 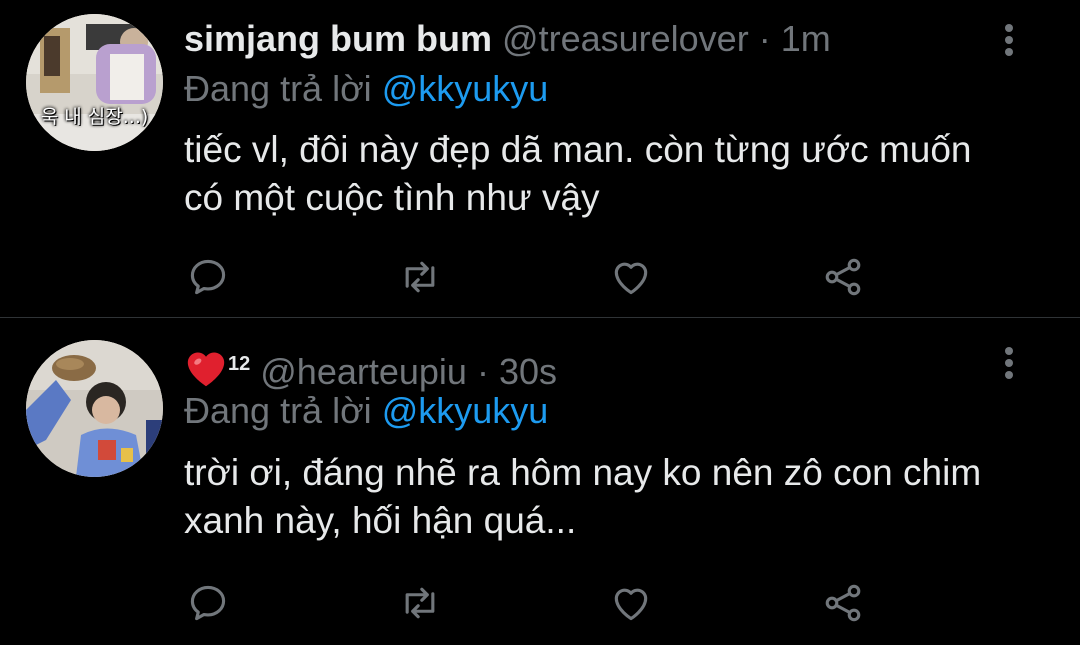 I want to click on user-handle: @hearteupiu, so click(x=363, y=371).